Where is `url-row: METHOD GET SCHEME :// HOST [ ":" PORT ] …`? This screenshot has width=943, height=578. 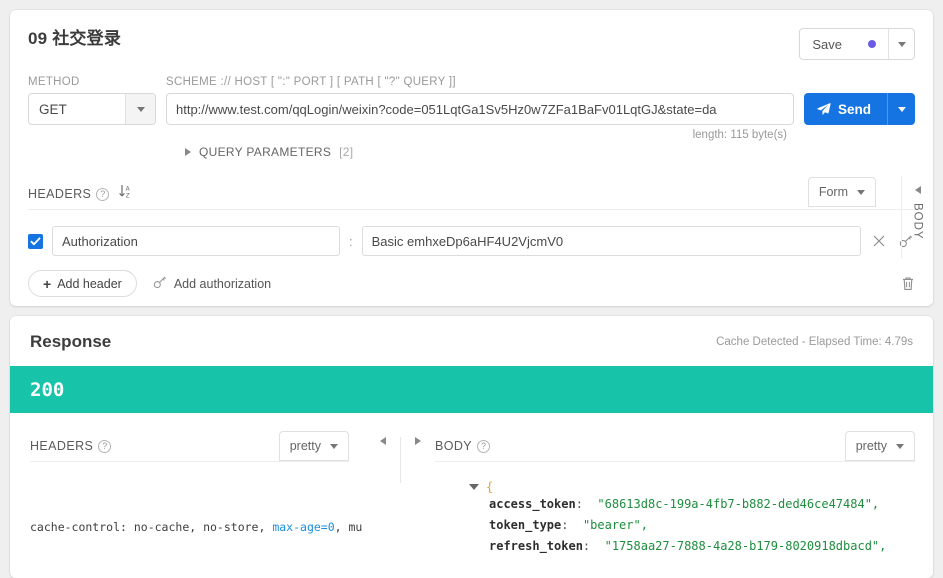 url-row: METHOD GET SCHEME :// HOST [ ":" PORT ] … is located at coordinates (471, 92).